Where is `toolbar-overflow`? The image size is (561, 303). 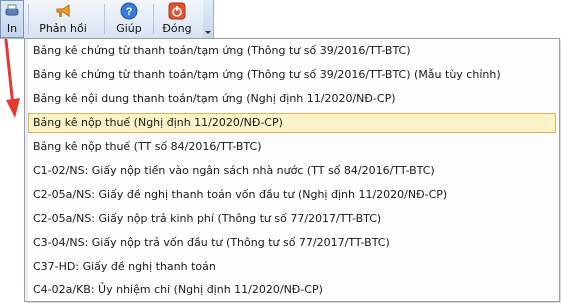
toolbar-overflow is located at coordinates (208, 19).